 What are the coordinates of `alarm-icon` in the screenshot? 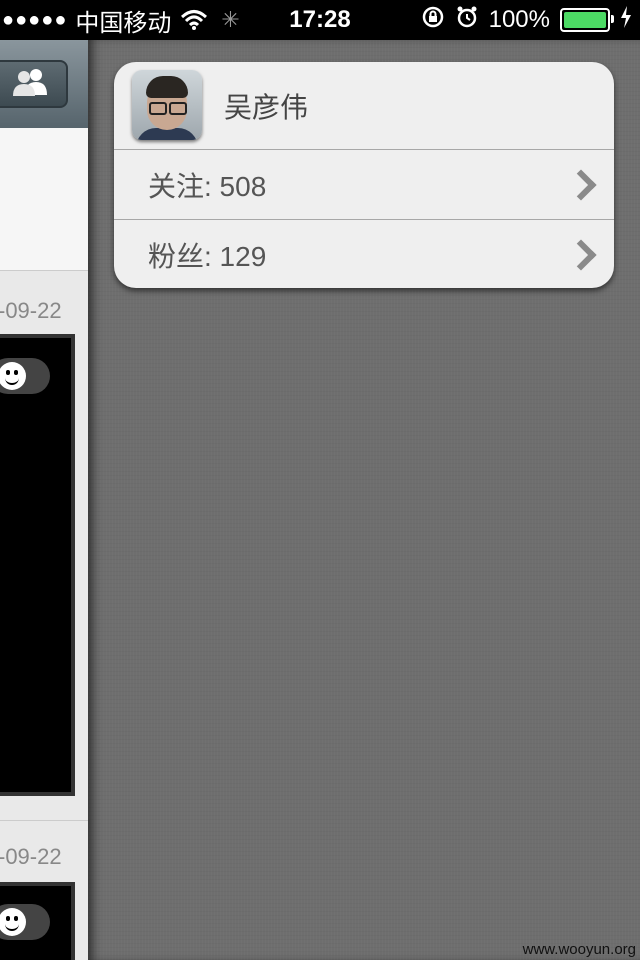 It's located at (467, 20).